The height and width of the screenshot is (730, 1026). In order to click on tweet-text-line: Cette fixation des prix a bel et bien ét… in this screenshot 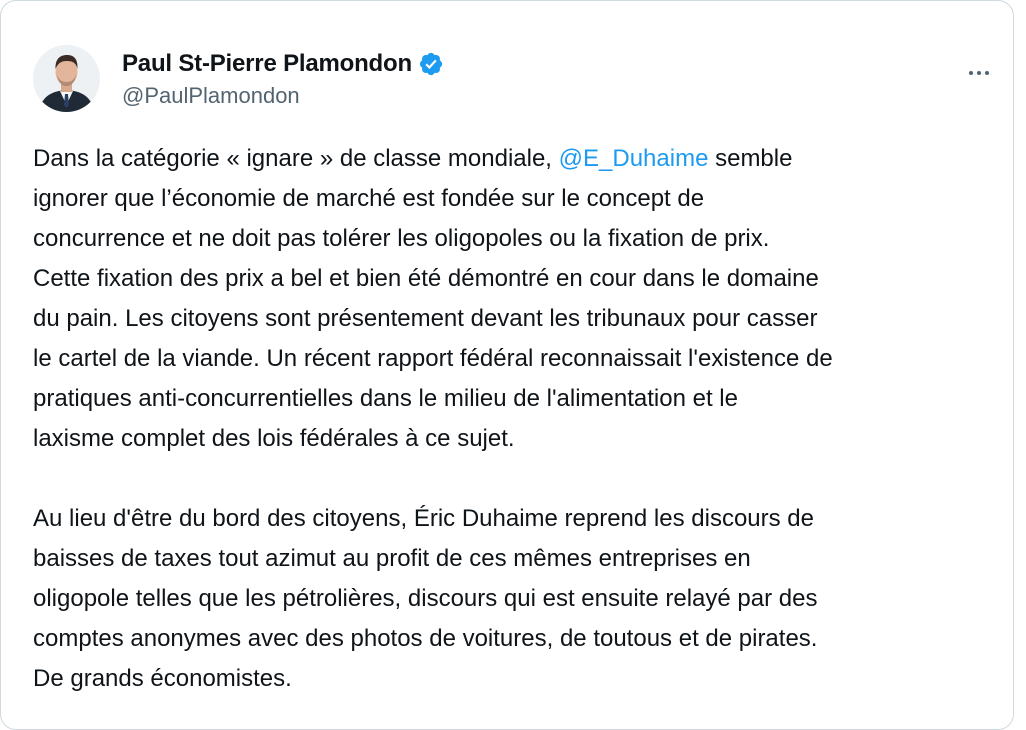, I will do `click(426, 278)`.